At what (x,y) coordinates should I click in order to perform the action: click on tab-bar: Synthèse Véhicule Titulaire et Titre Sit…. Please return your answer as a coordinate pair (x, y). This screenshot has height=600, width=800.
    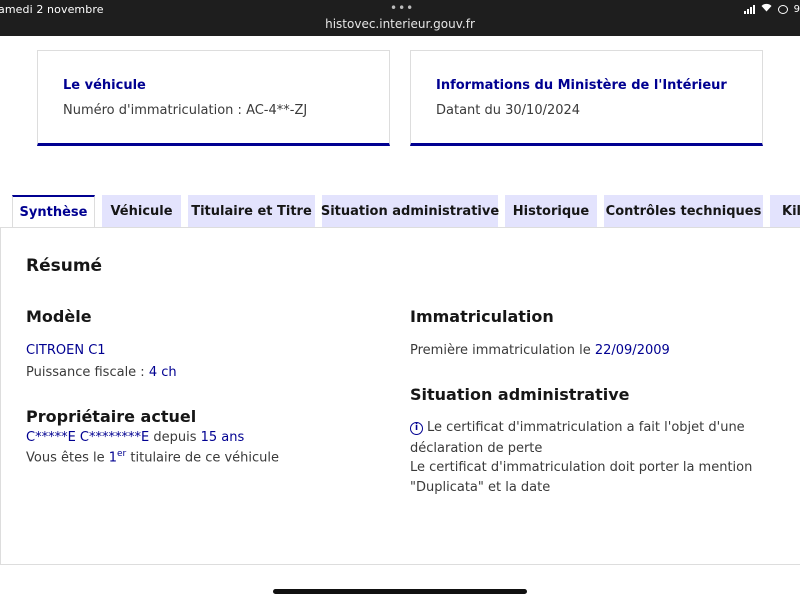
    Looking at the image, I should click on (400, 211).